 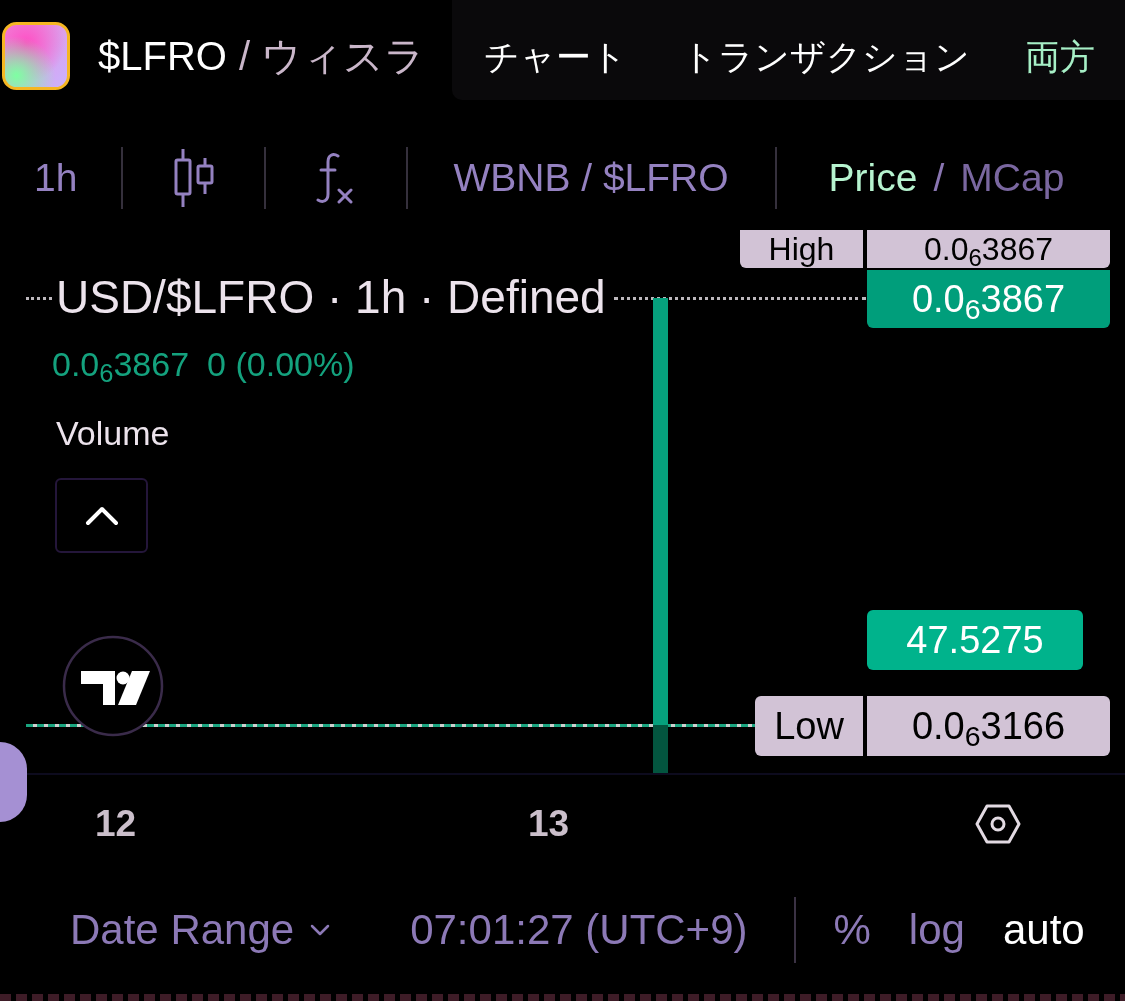 What do you see at coordinates (121, 364) in the screenshot?
I see `legend-price: 0.0$_{6}$3867` at bounding box center [121, 364].